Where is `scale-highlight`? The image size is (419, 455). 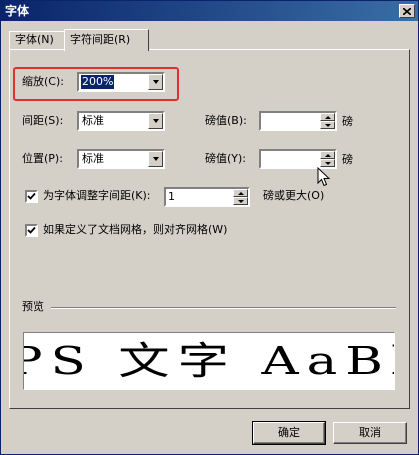 scale-highlight is located at coordinates (96, 84).